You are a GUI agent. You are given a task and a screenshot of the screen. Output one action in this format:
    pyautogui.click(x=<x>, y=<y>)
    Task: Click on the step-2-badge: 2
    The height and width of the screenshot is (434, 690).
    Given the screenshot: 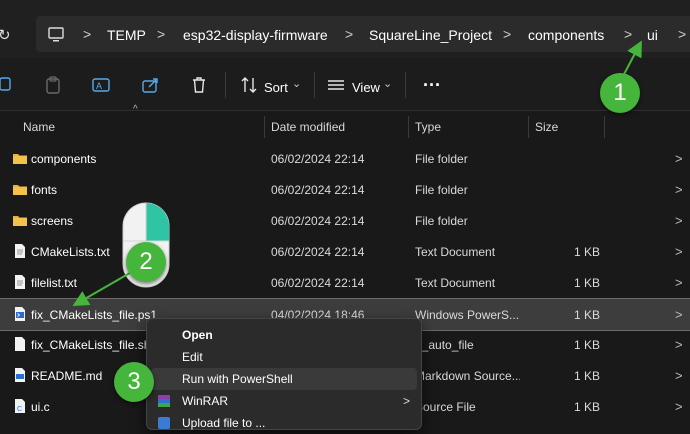 What is the action you would take?
    pyautogui.click(x=146, y=262)
    